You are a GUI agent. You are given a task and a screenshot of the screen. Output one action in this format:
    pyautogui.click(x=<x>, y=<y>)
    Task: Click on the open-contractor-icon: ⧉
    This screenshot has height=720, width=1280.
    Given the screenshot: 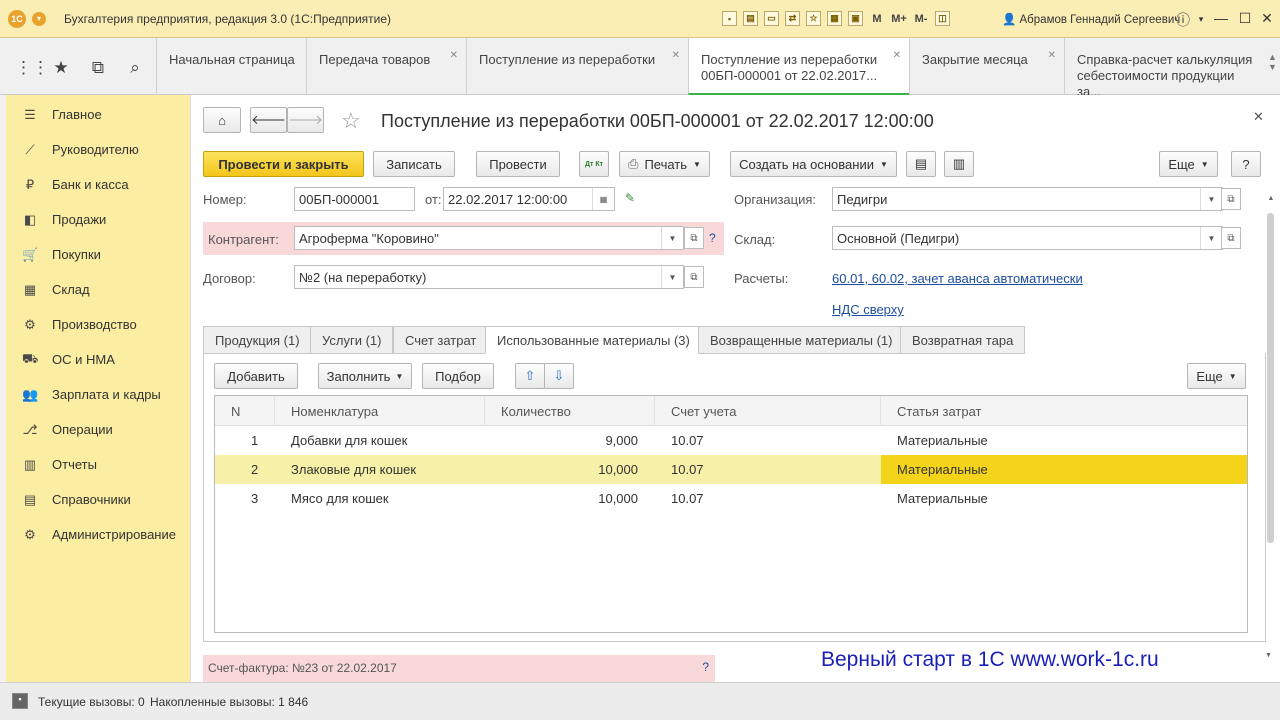 What is the action you would take?
    pyautogui.click(x=694, y=238)
    